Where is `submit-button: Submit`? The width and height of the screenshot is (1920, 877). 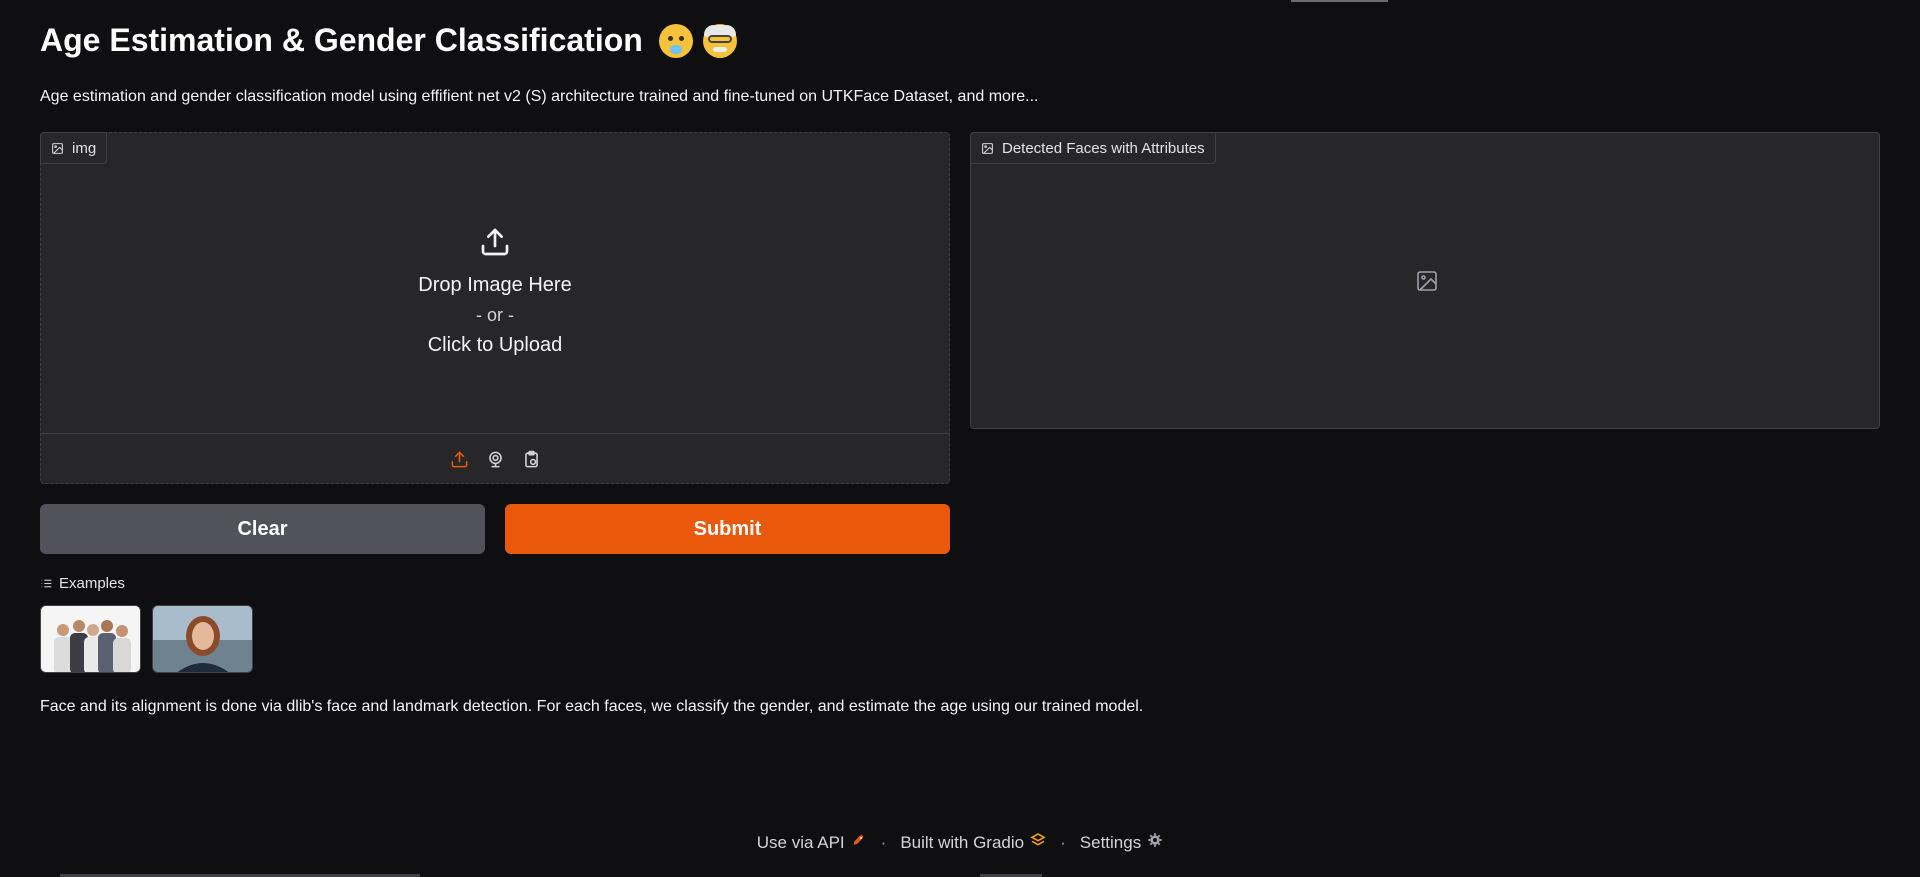 submit-button: Submit is located at coordinates (727, 529).